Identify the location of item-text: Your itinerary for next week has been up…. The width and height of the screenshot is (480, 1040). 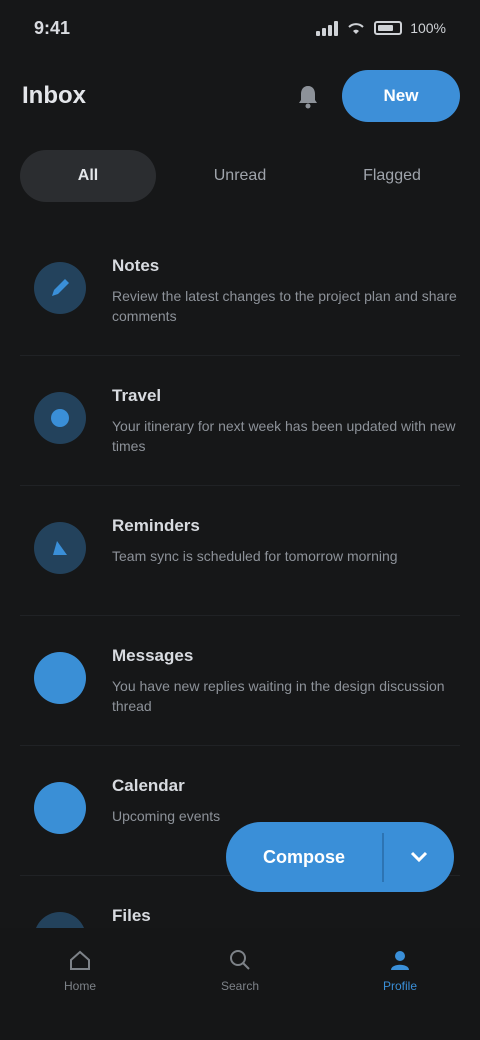
(284, 436).